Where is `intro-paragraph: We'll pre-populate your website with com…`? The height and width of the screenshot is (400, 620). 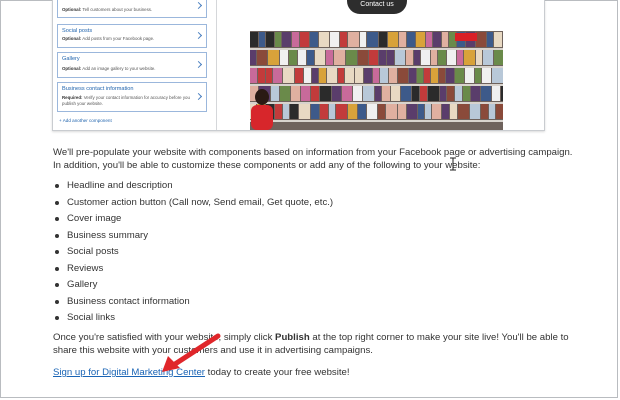
intro-paragraph: We'll pre-populate your website with com… is located at coordinates (313, 159).